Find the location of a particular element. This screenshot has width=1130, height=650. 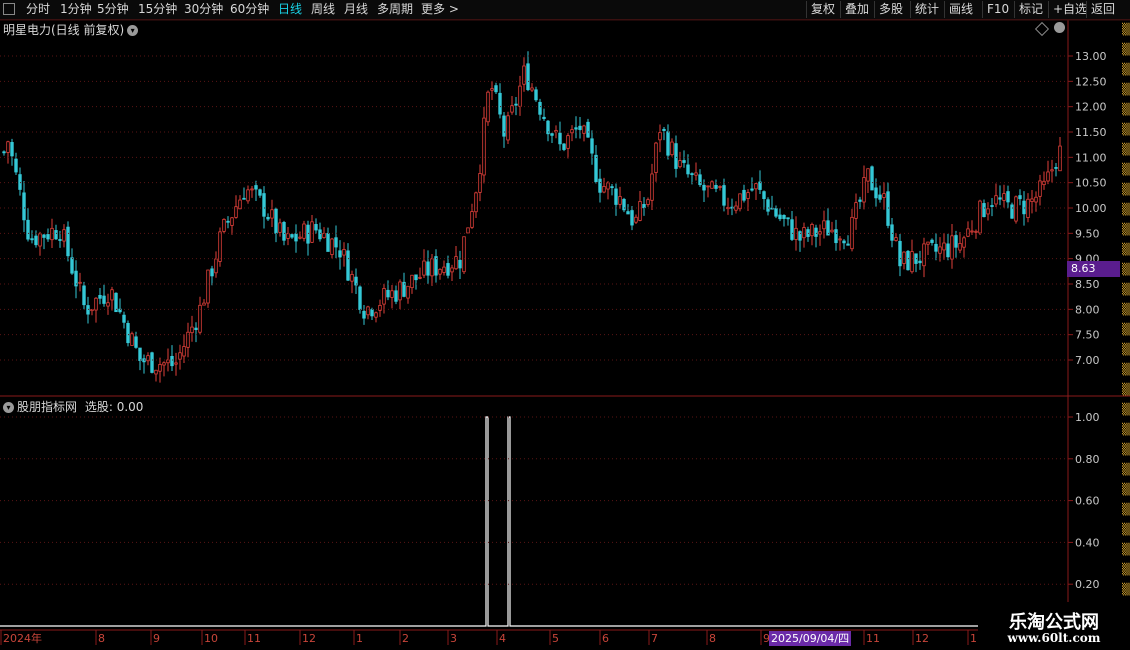

period-tab: 5分钟 is located at coordinates (113, 9).